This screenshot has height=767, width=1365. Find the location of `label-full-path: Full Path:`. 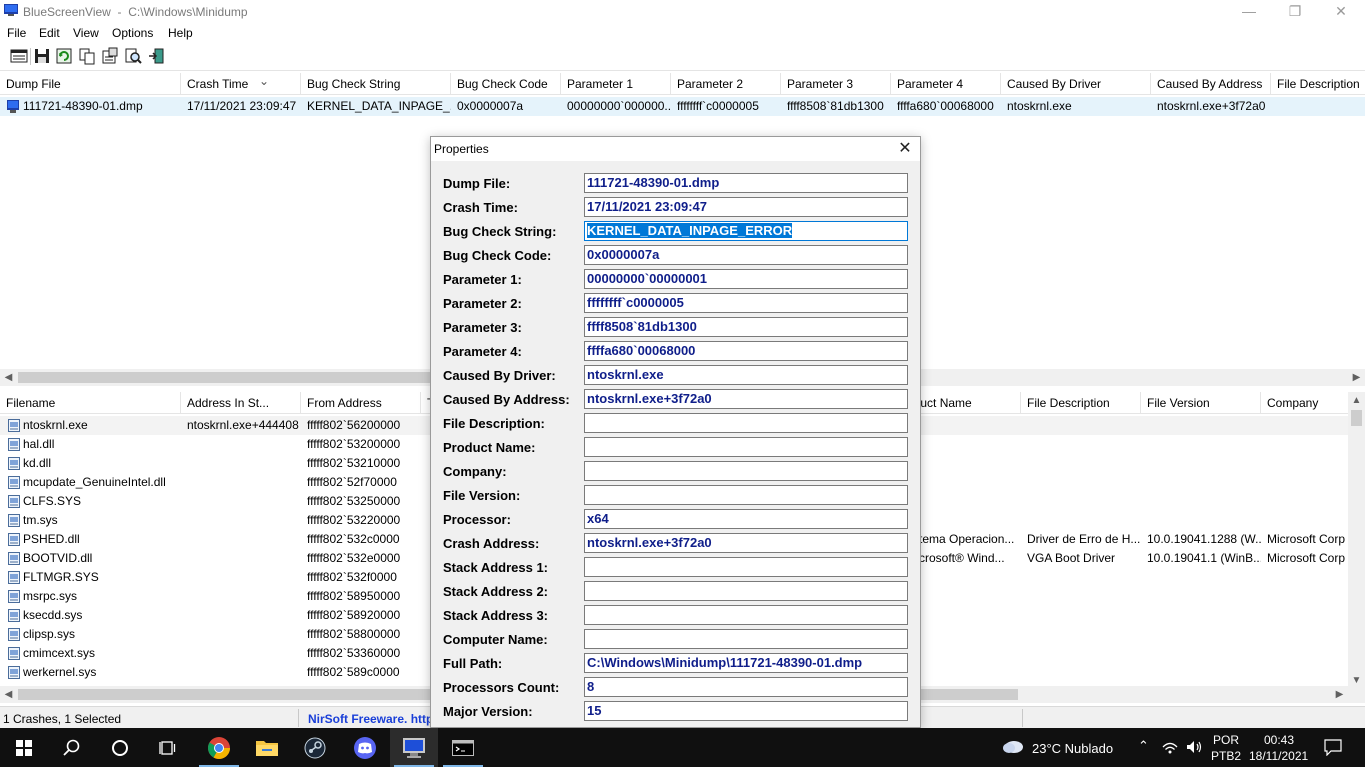

label-full-path: Full Path: is located at coordinates (473, 663).